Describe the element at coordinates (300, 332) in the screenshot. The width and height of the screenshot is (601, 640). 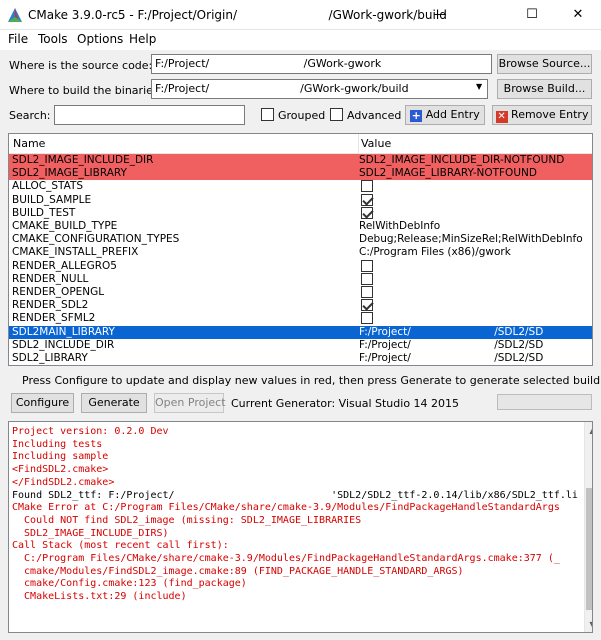
I see `table-row: SDL2MAIN_LIBRARY F:/Project/ /SDL2/SD` at that location.